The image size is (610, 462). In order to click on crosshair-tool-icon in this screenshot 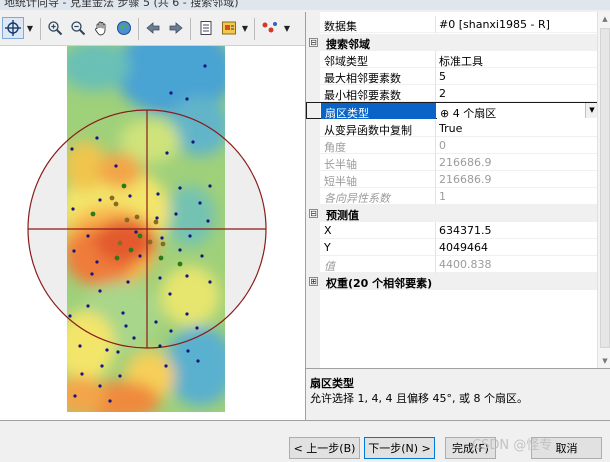, I will do `click(13, 28)`.